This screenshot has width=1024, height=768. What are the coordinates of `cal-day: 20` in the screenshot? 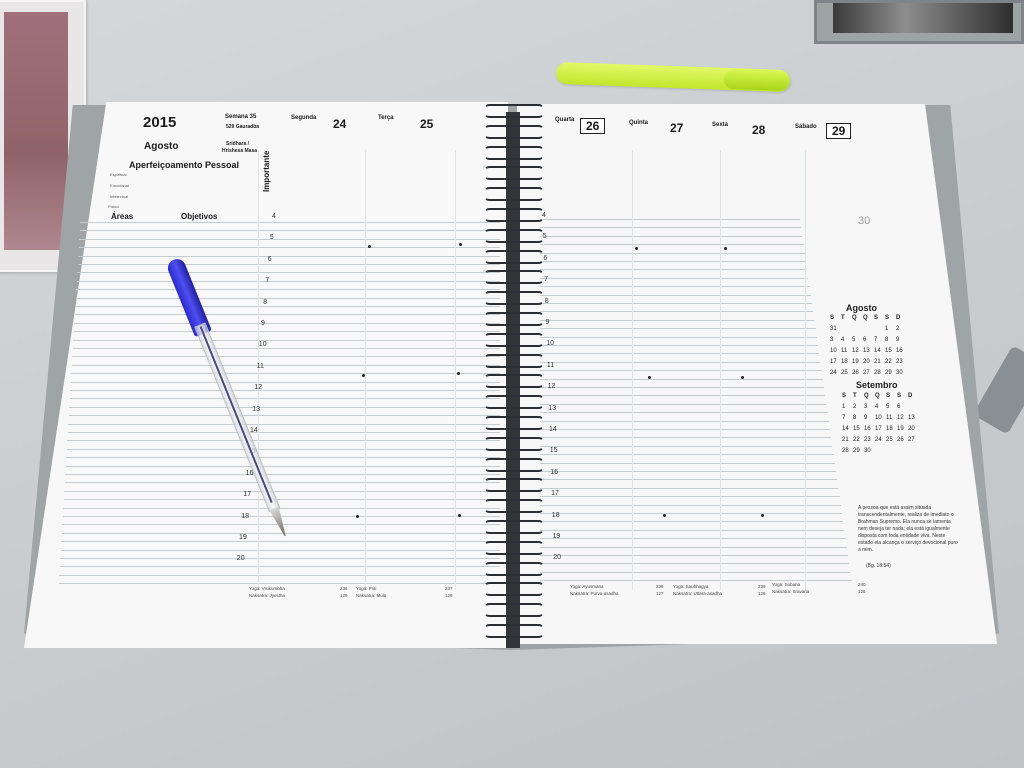 It's located at (911, 429).